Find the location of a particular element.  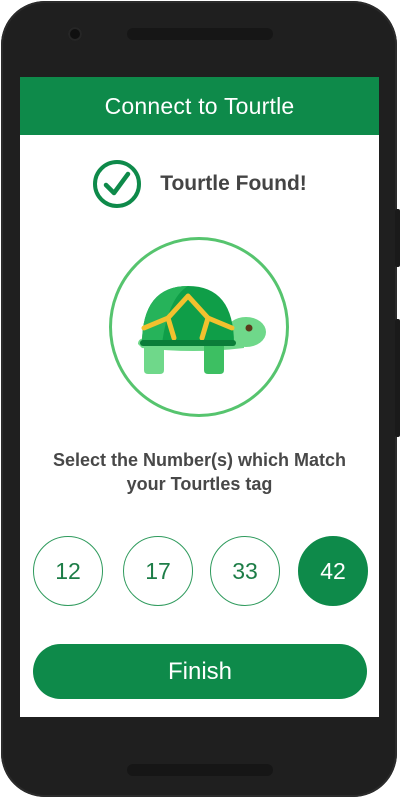

turtle-illustration is located at coordinates (199, 327).